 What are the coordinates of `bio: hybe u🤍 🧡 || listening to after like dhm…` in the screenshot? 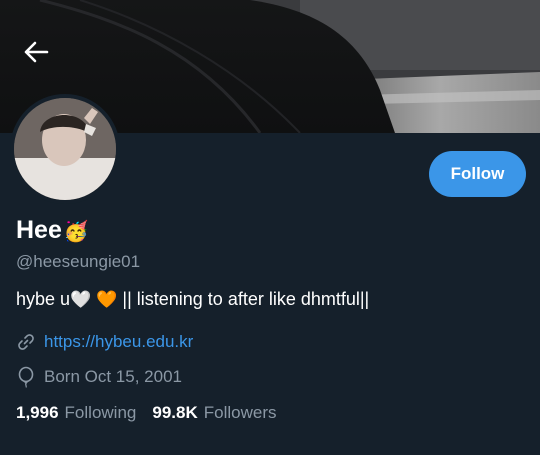 It's located at (192, 299).